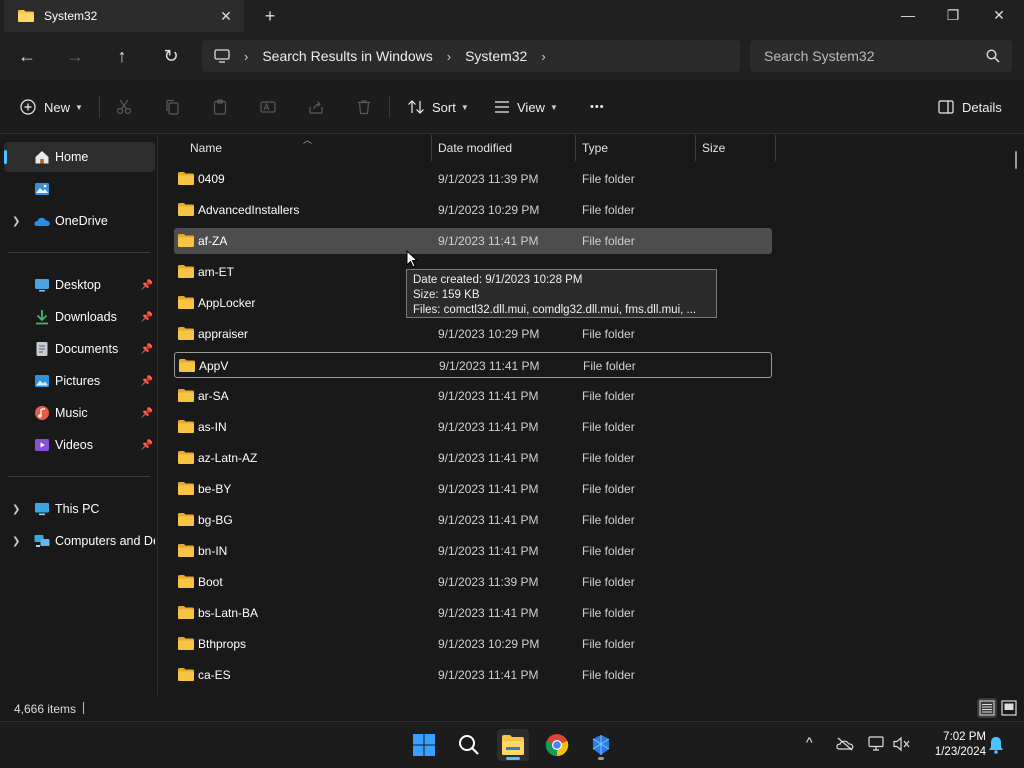  What do you see at coordinates (316, 107) in the screenshot?
I see `share-button` at bounding box center [316, 107].